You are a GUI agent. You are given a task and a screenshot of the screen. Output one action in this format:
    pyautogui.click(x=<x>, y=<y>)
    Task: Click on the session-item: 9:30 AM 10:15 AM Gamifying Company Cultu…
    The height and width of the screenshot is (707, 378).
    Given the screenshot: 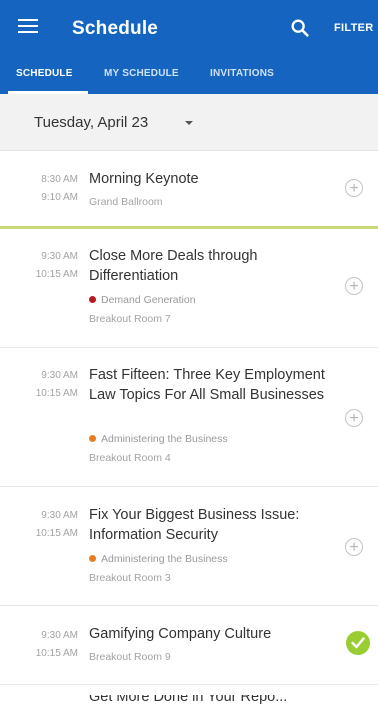 What is the action you would take?
    pyautogui.click(x=189, y=645)
    